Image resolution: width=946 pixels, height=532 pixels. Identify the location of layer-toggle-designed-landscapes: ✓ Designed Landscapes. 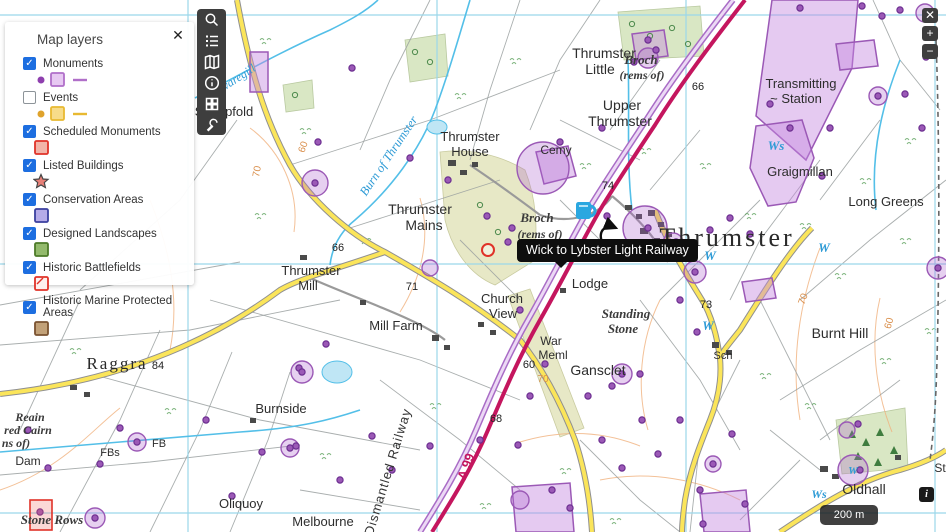
(104, 233).